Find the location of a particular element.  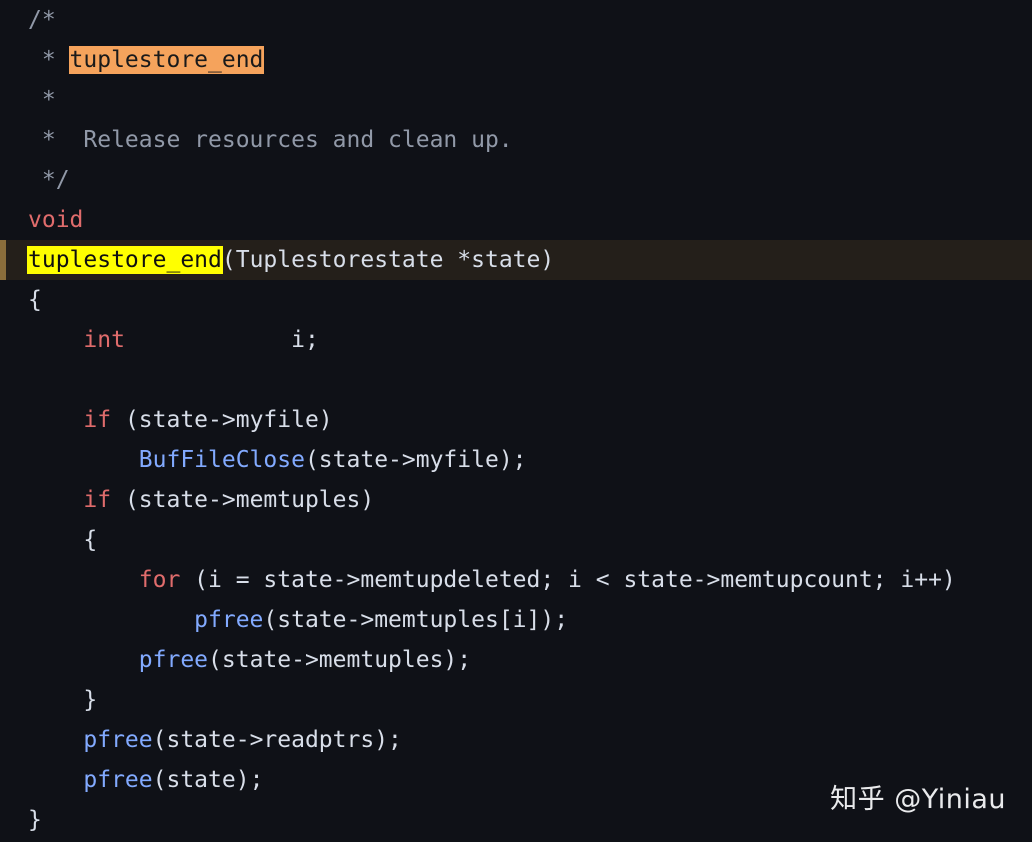

comment-token: */ is located at coordinates (49, 180).